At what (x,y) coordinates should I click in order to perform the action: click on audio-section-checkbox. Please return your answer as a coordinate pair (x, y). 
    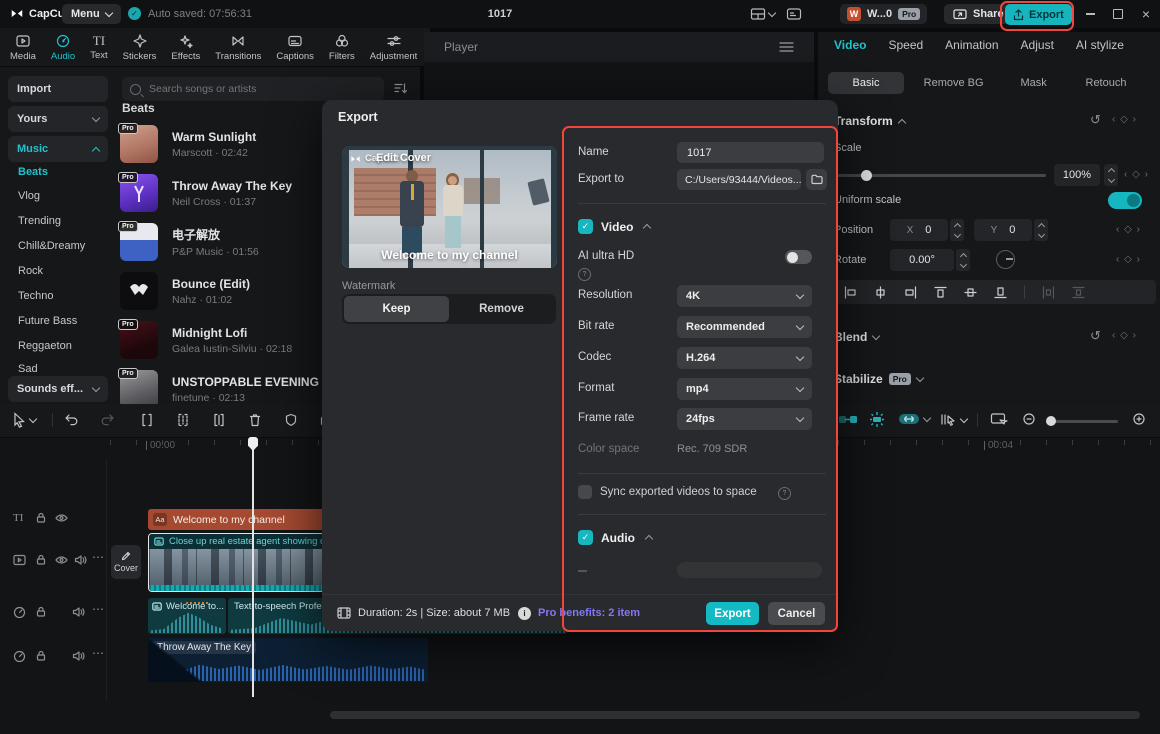
    Looking at the image, I should click on (585, 537).